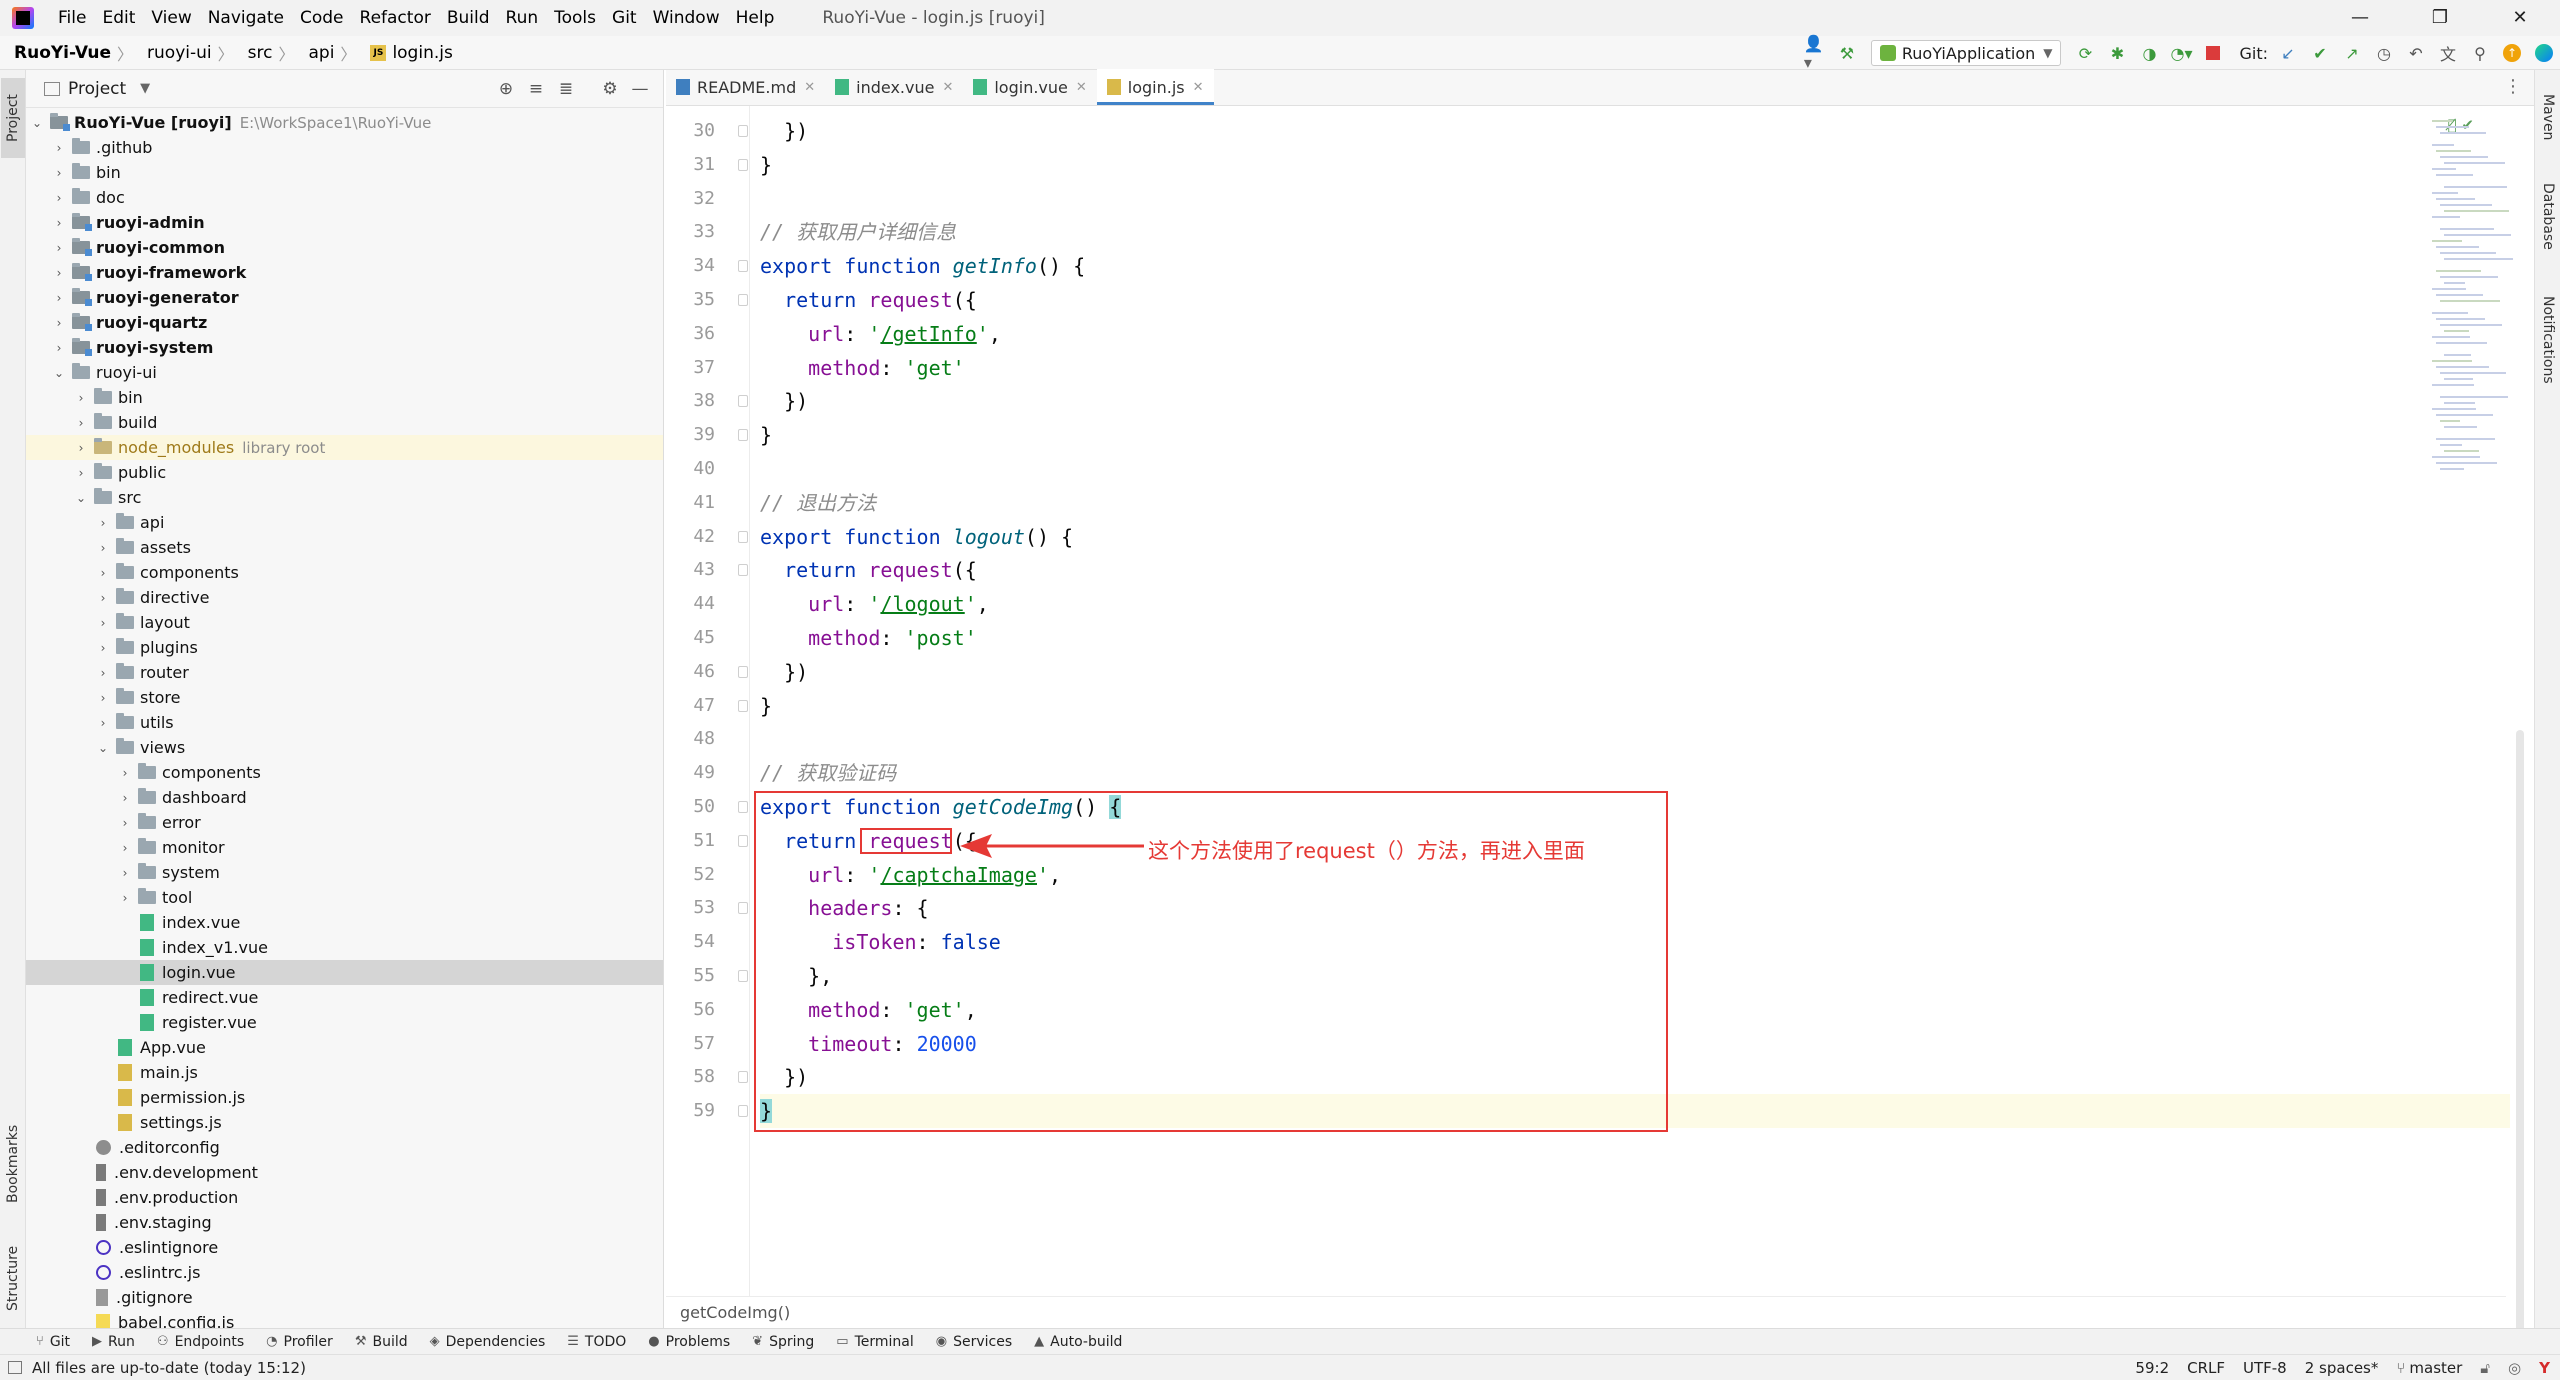 The height and width of the screenshot is (1380, 2560). What do you see at coordinates (1815, 53) in the screenshot?
I see `user-icon: 👤▾` at bounding box center [1815, 53].